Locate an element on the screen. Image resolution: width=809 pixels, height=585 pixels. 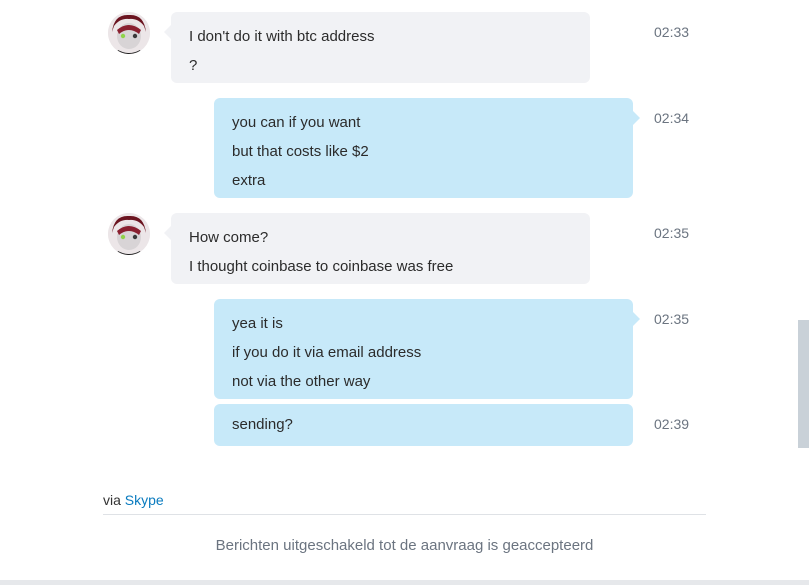
message-text: not via the other way is located at coordinates (301, 381).